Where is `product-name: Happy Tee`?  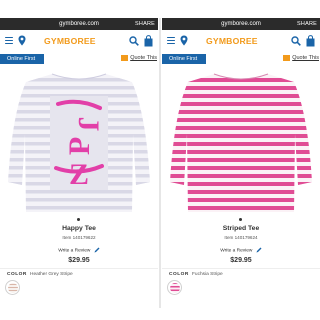 product-name: Happy Tee is located at coordinates (79, 228).